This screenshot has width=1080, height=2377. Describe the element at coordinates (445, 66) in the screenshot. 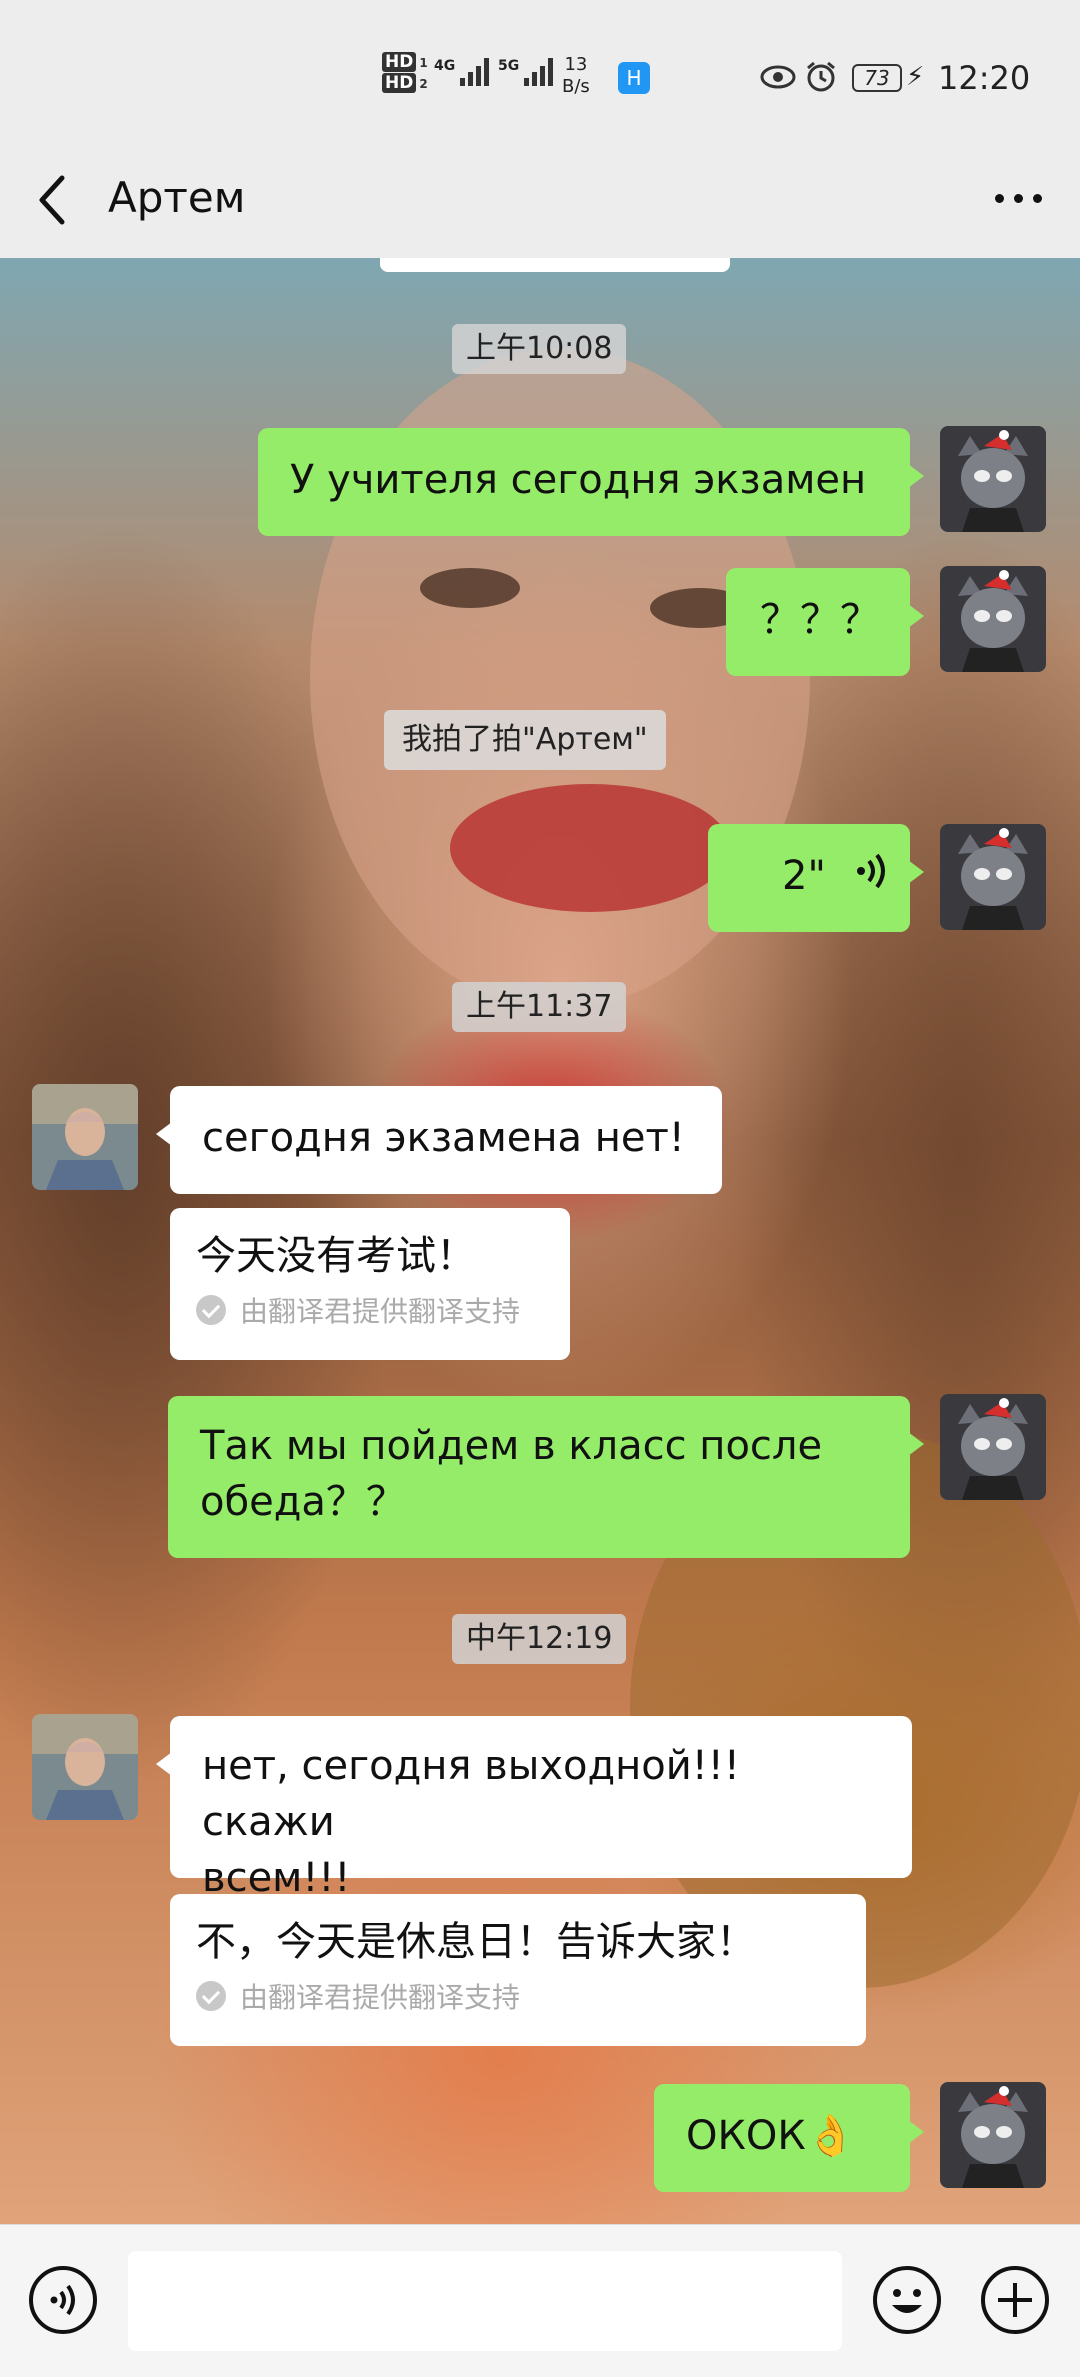

I see `net-type-1: 4G` at that location.